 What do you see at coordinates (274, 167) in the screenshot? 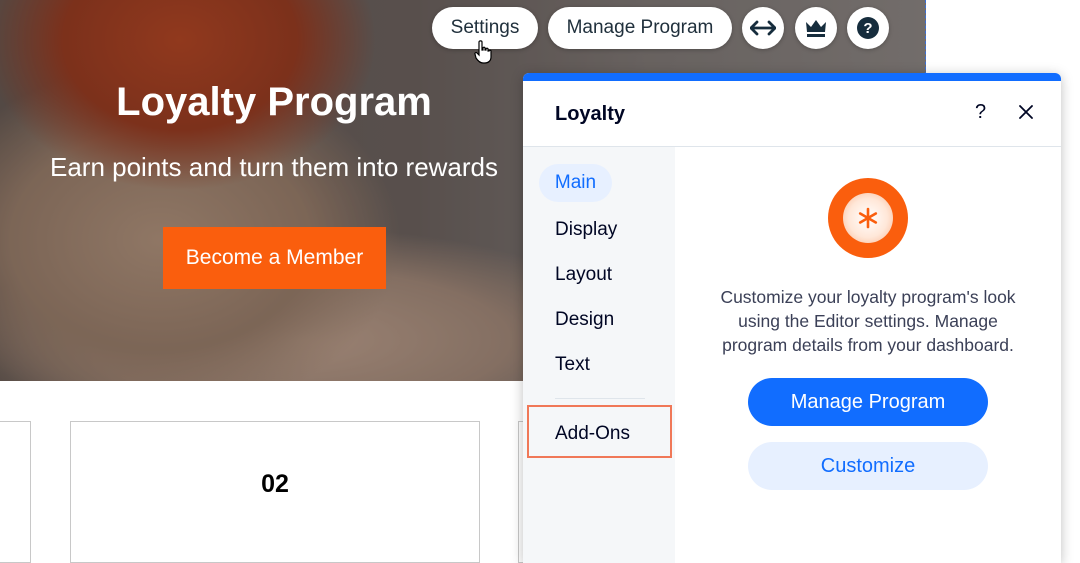
I see `hero-subtitle: Earn points and turn them into rewards` at bounding box center [274, 167].